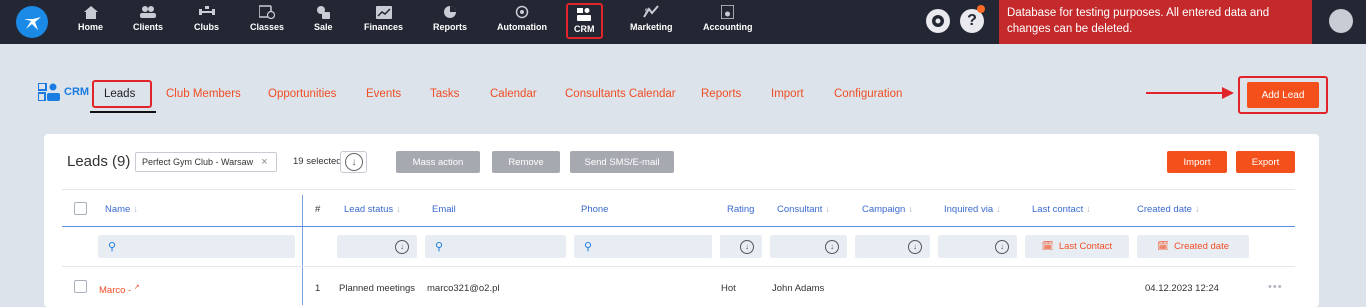  I want to click on column-header-consultant-label: Consultant, so click(800, 209).